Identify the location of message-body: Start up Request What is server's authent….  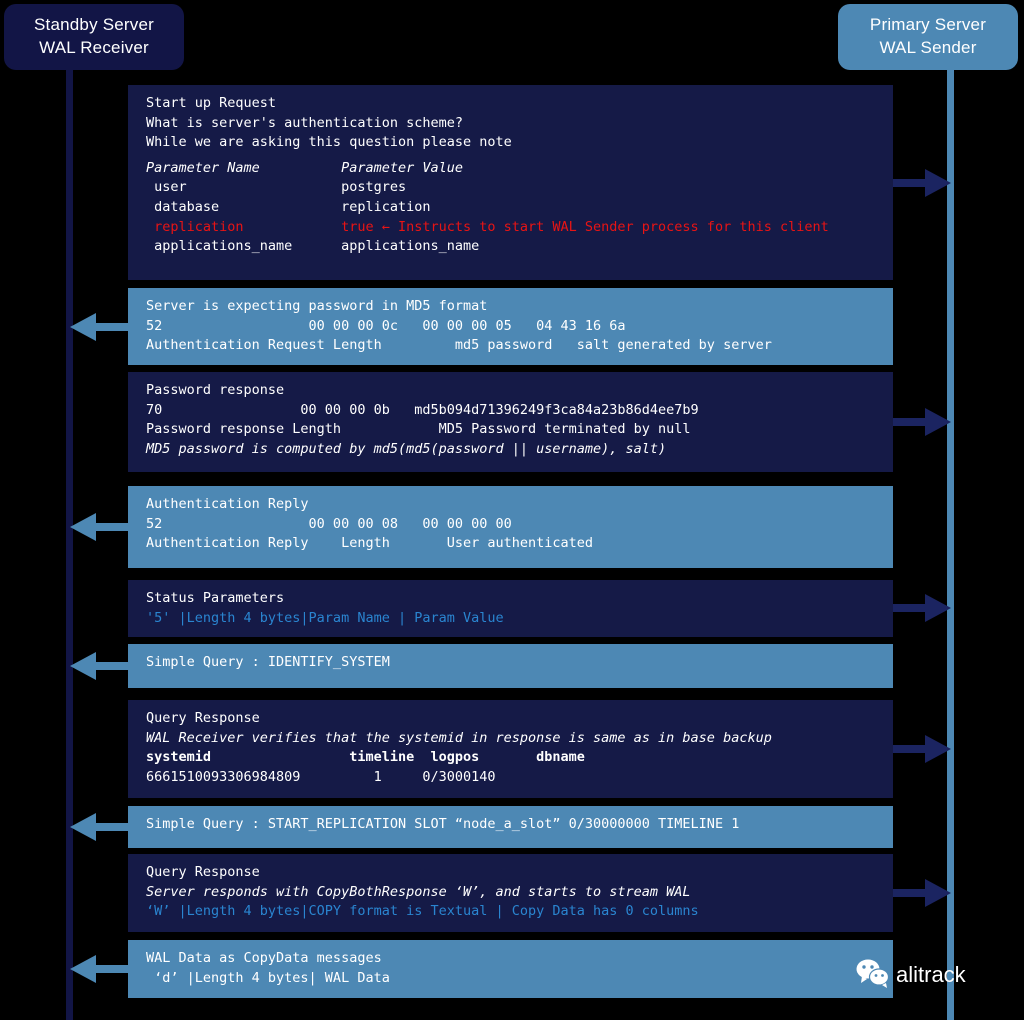
(510, 182).